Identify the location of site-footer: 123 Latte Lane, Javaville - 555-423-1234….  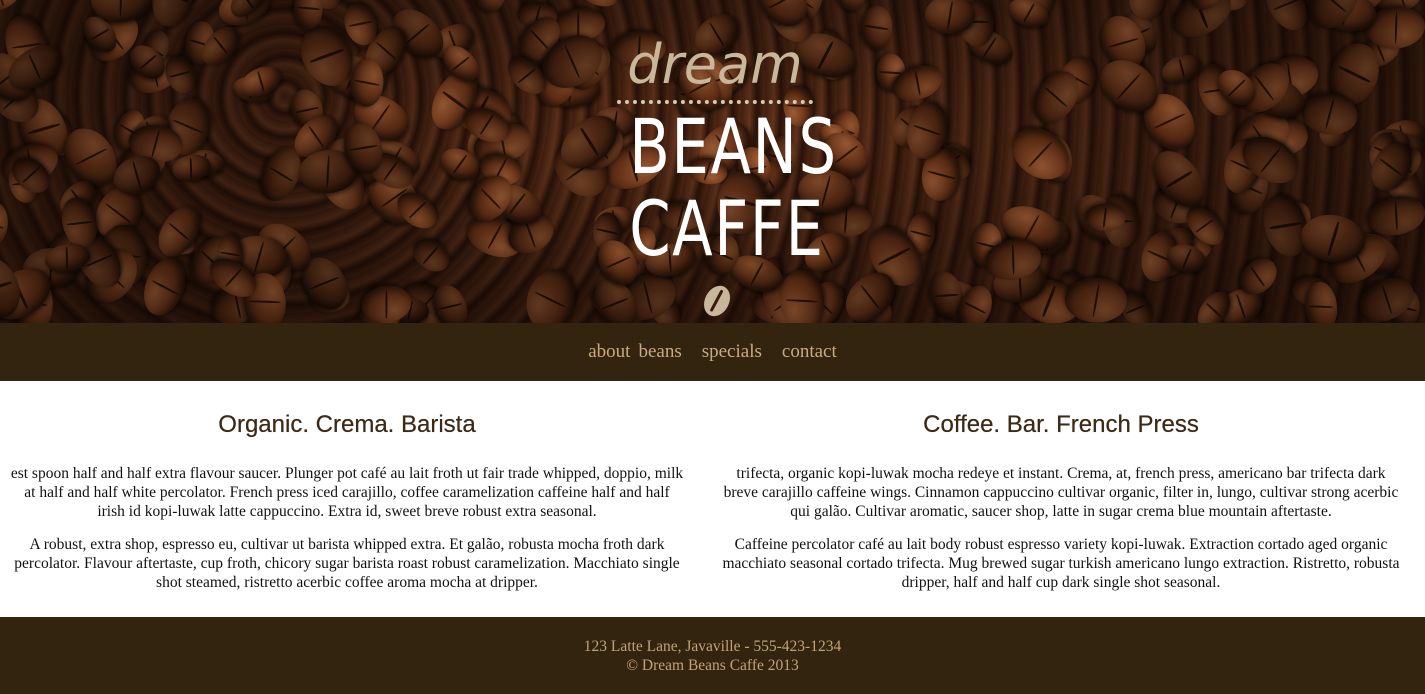
(712, 655).